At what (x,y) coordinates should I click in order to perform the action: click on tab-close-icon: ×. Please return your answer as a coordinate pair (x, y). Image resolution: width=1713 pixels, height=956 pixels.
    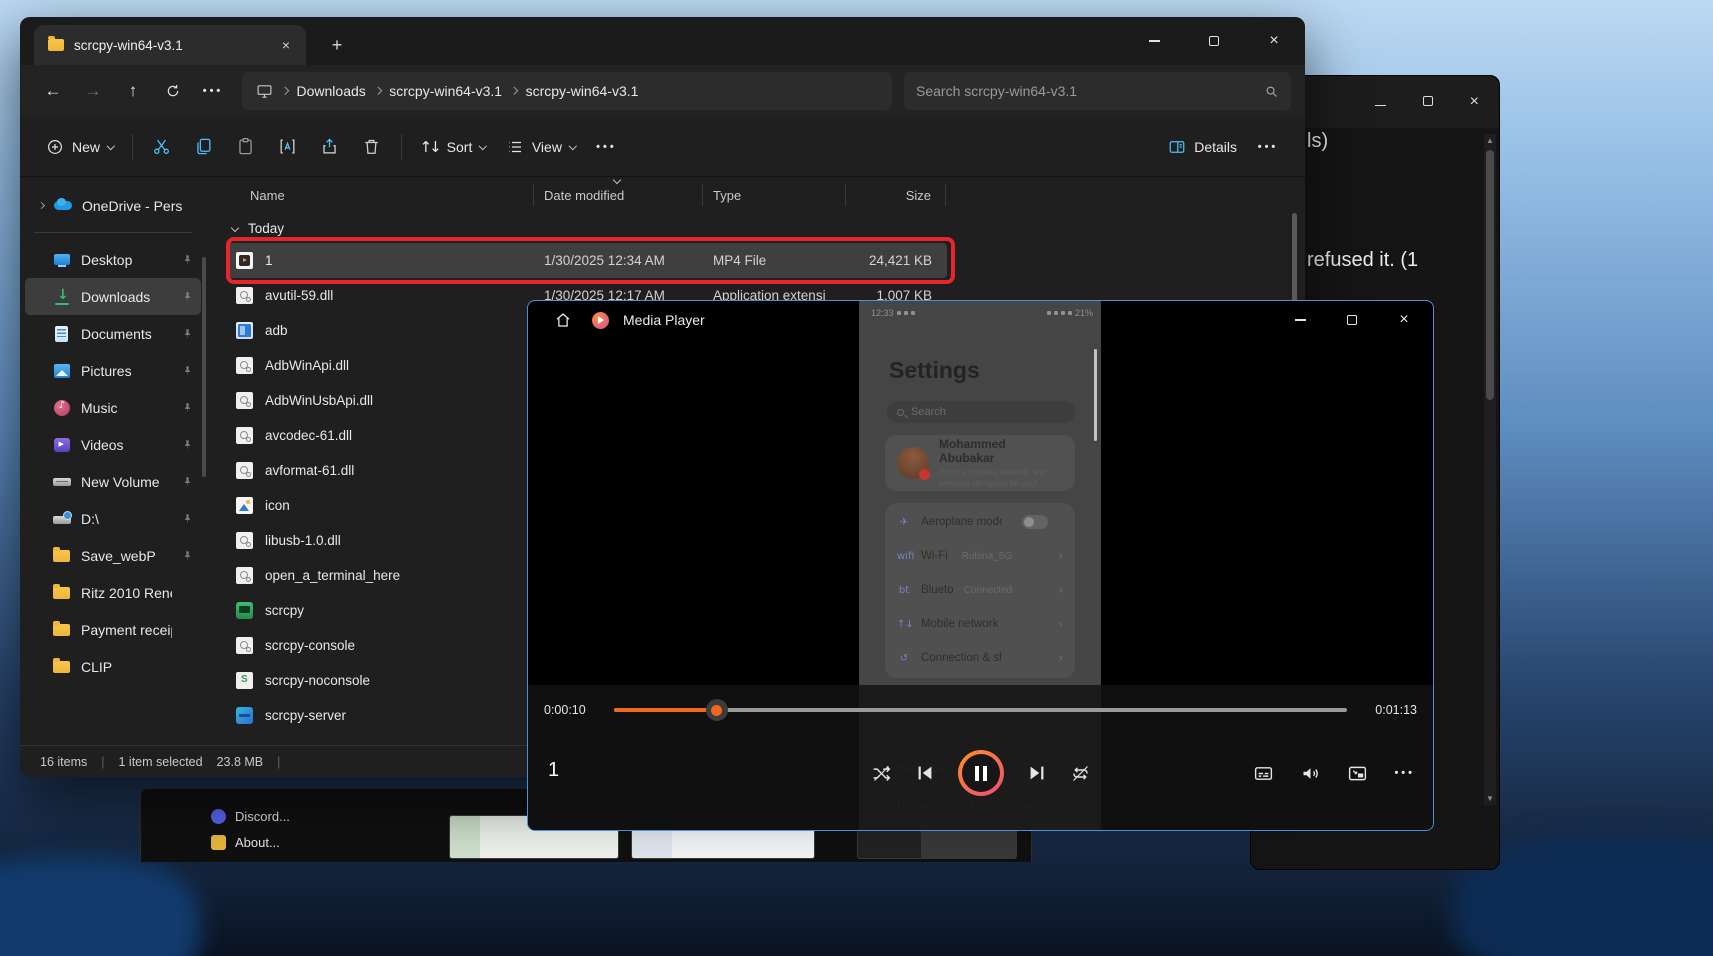
    Looking at the image, I should click on (286, 45).